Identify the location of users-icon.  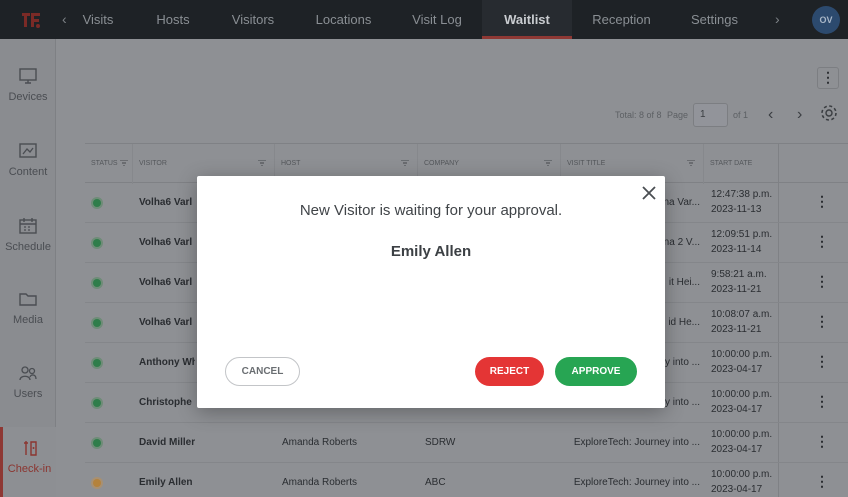
(28, 373).